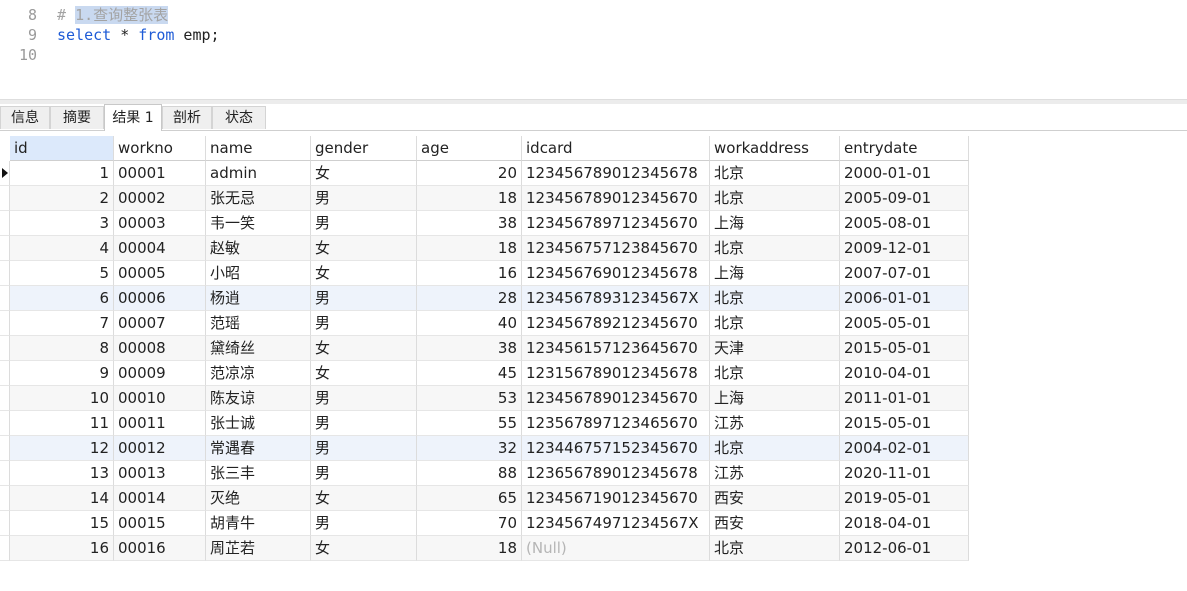 The width and height of the screenshot is (1187, 591). What do you see at coordinates (616, 348) in the screenshot?
I see `cell-idcard: 123456157123645670` at bounding box center [616, 348].